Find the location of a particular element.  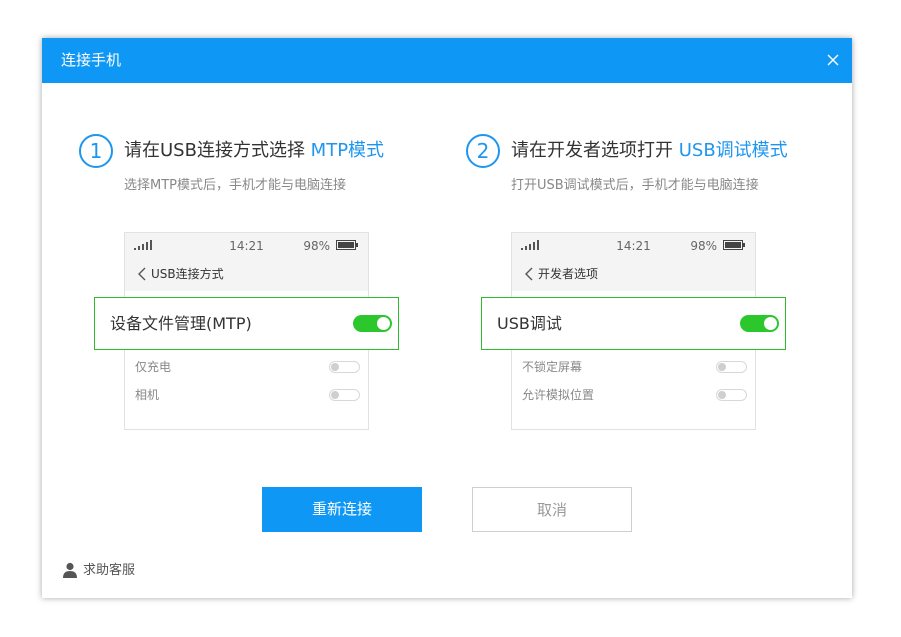

step-1-title-highlight: MTP模式 is located at coordinates (347, 150).